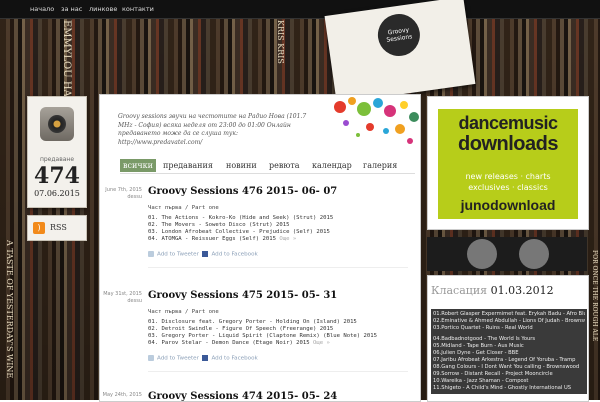 This screenshot has height=402, width=600. What do you see at coordinates (9, 309) in the screenshot?
I see `spine-text-2: A TASTE OF YESTERDAY'S WINE` at bounding box center [9, 309].